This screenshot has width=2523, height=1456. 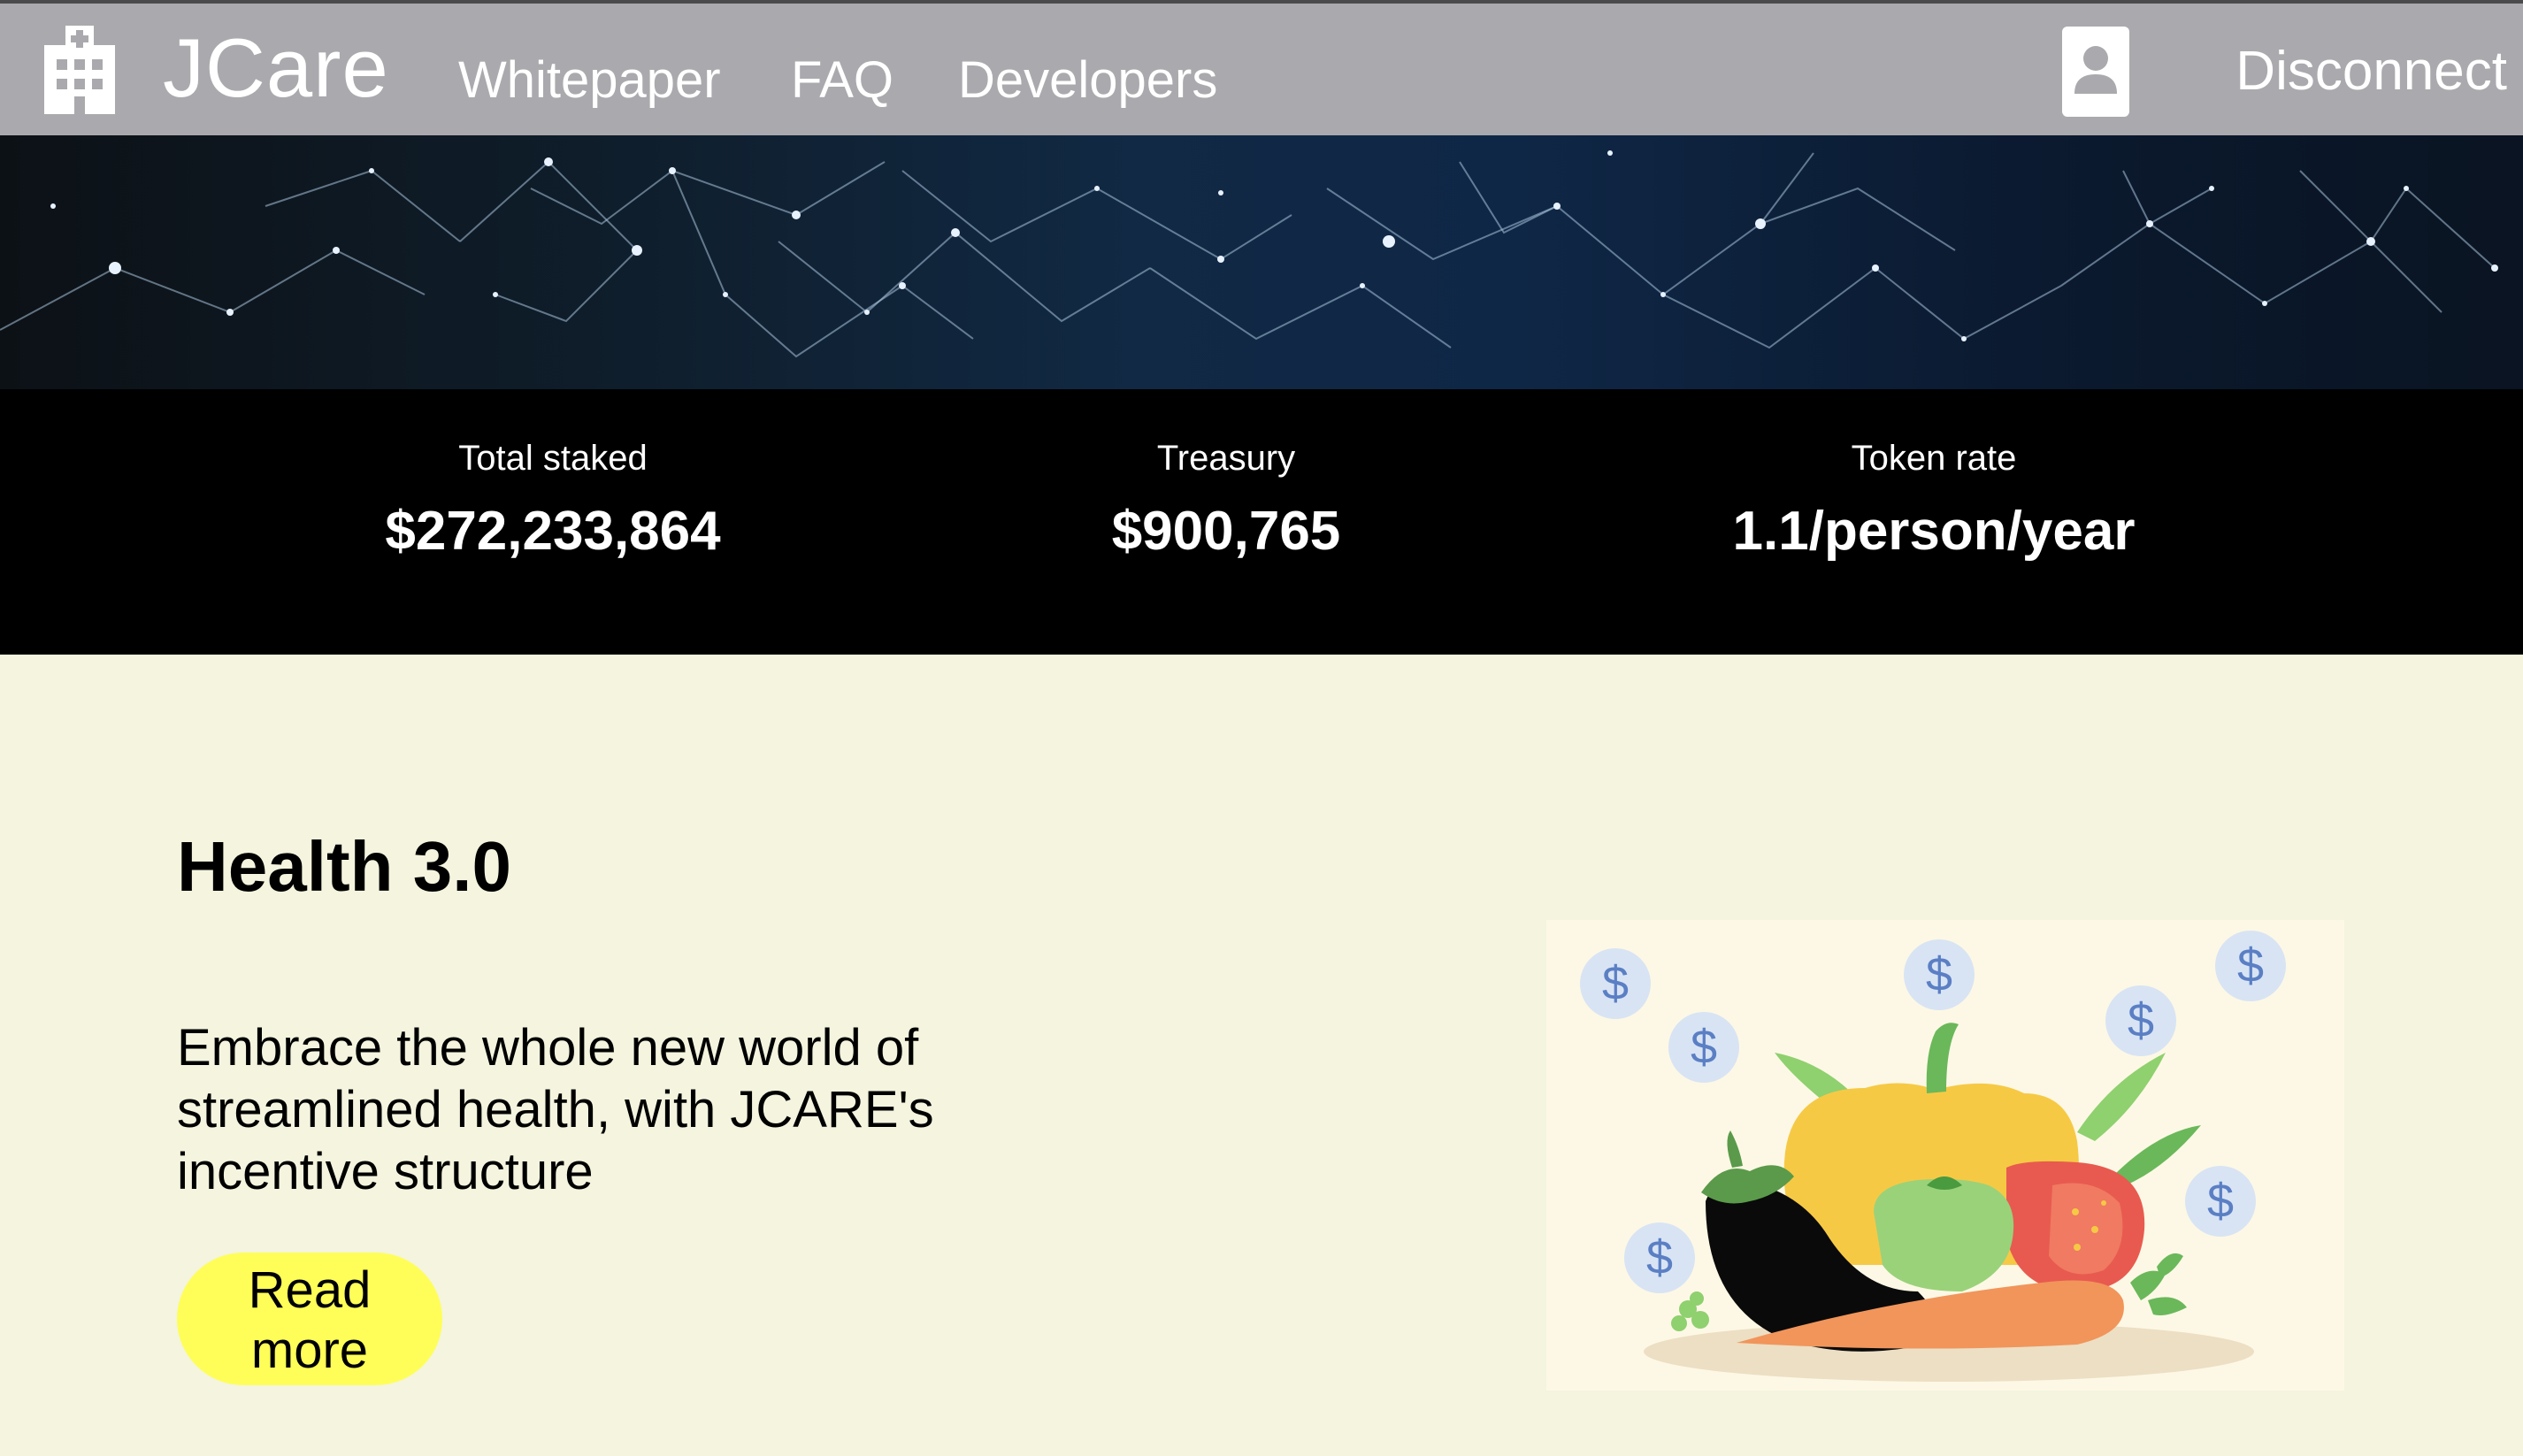 I want to click on stat-label: Treasury, so click(x=1226, y=458).